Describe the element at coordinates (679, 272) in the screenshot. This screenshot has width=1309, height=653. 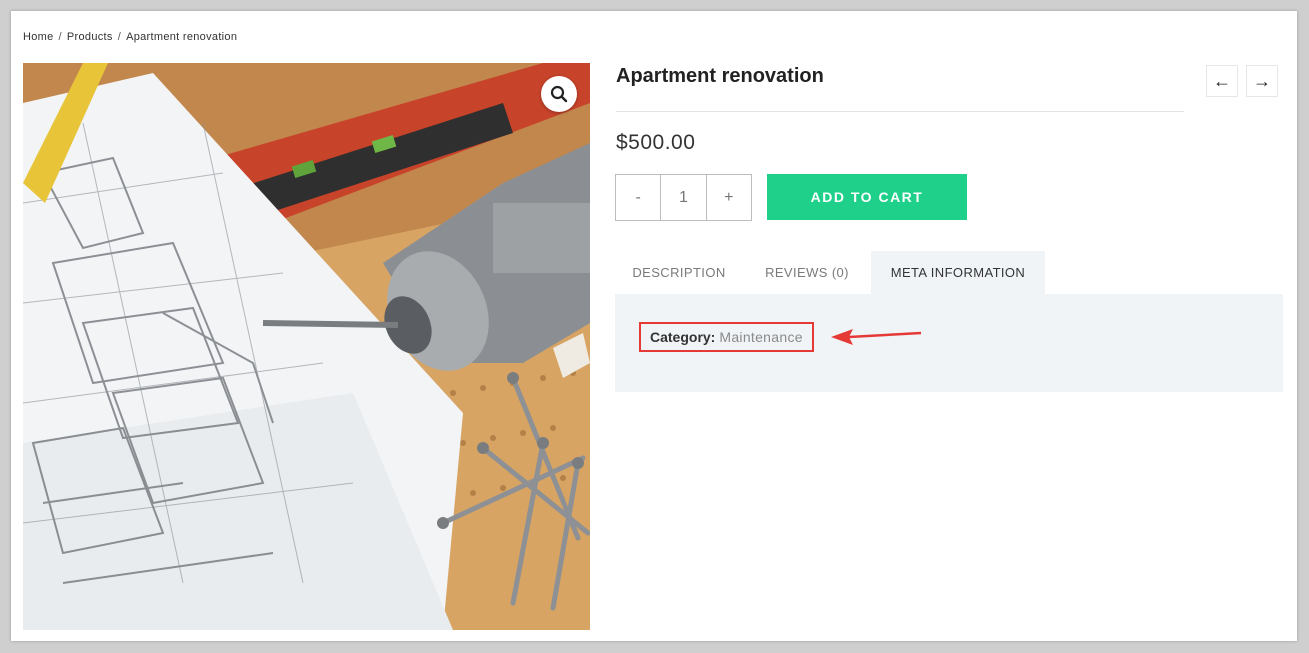
I see `tab-description: DESCRIPTION` at that location.